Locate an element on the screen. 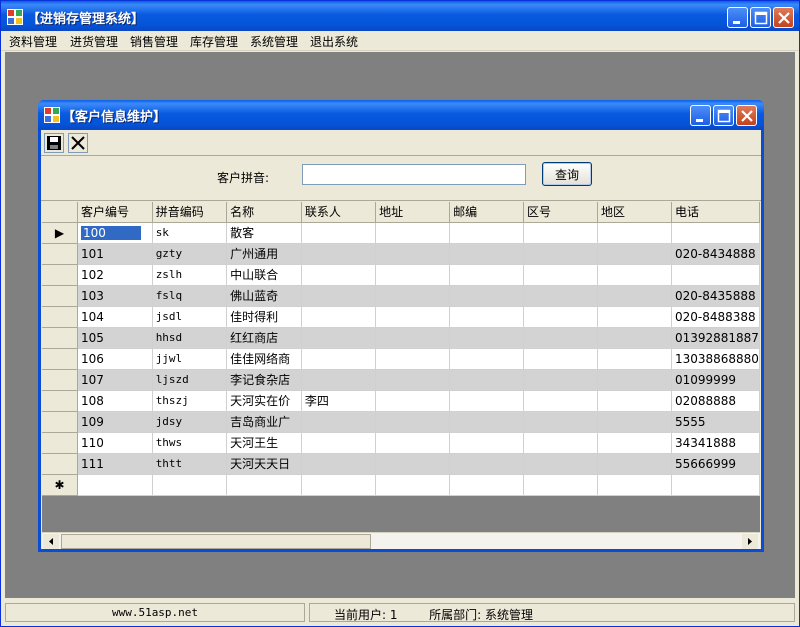 This screenshot has height=627, width=800. table-row: 101 gzty 广州通用 020-8434888 is located at coordinates (401, 254).